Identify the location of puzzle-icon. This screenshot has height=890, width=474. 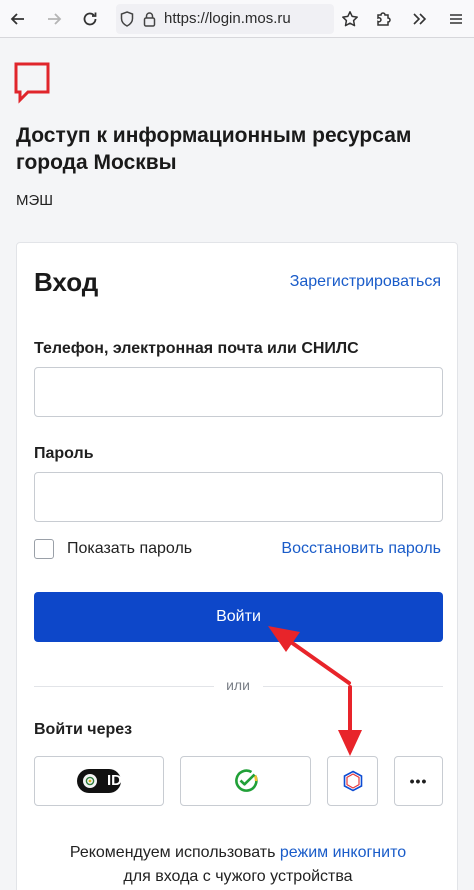
(384, 18).